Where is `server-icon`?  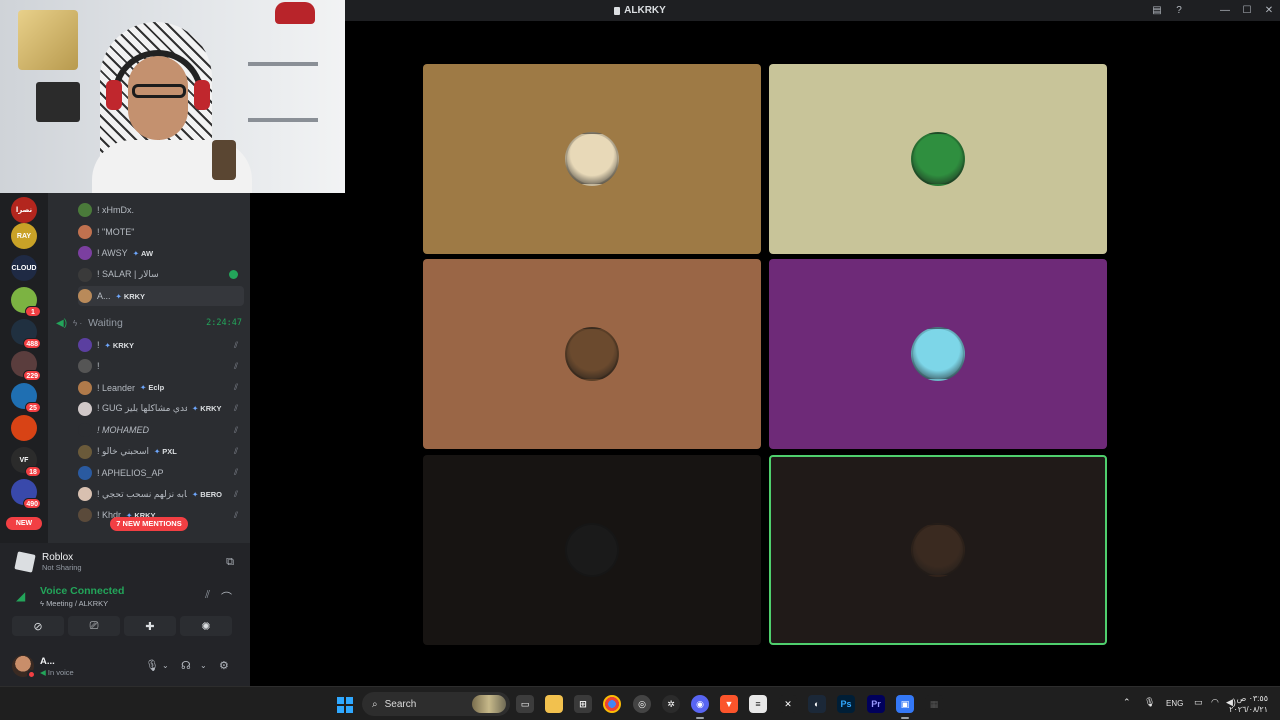 server-icon is located at coordinates (24, 428).